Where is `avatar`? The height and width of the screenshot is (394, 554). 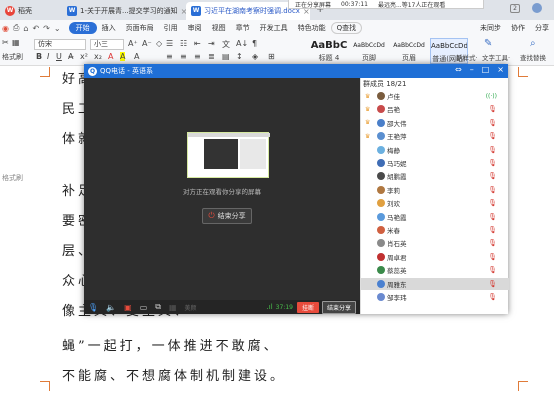 avatar is located at coordinates (537, 8).